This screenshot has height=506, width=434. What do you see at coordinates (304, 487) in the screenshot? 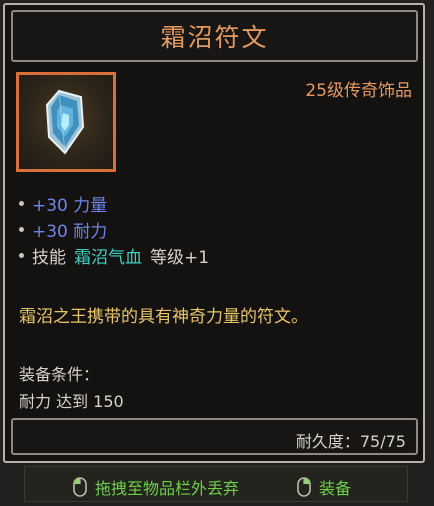
I see `mouse-right-icon` at bounding box center [304, 487].